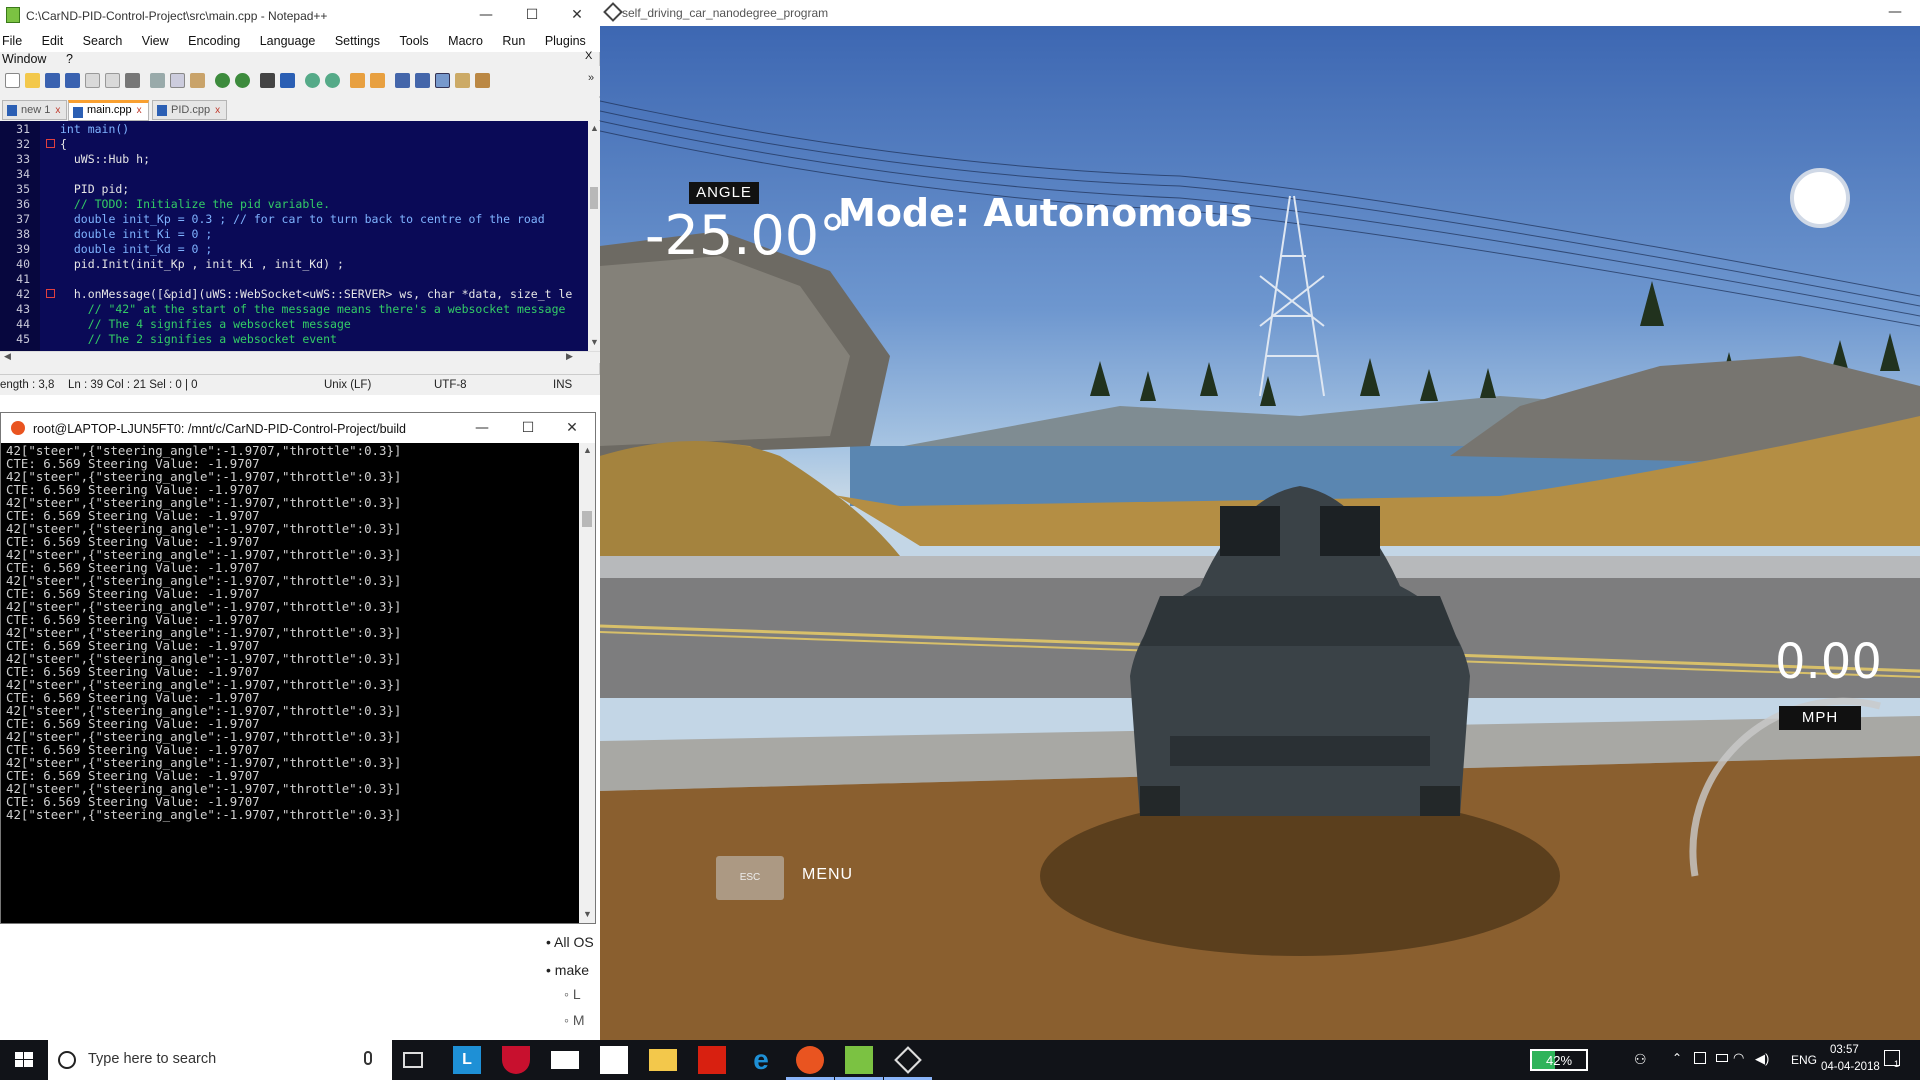 The width and height of the screenshot is (1920, 1085). I want to click on open-file-icon, so click(32, 80).